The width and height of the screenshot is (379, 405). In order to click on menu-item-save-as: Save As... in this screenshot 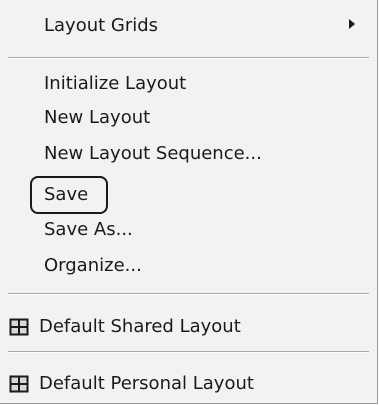, I will do `click(88, 230)`.